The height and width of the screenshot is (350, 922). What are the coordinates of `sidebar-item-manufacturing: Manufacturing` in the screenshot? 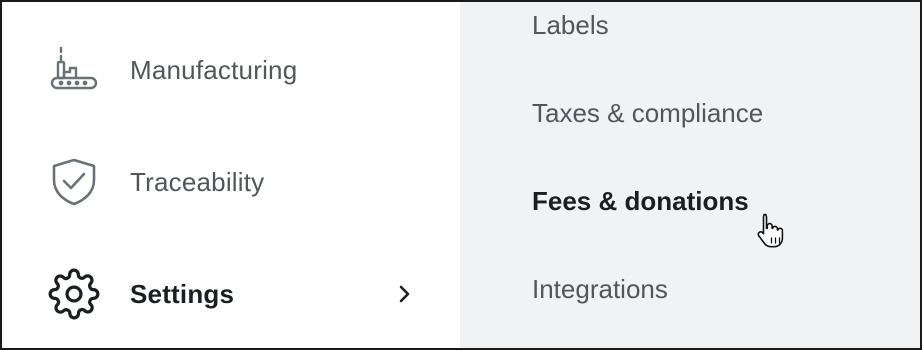 It's located at (231, 70).